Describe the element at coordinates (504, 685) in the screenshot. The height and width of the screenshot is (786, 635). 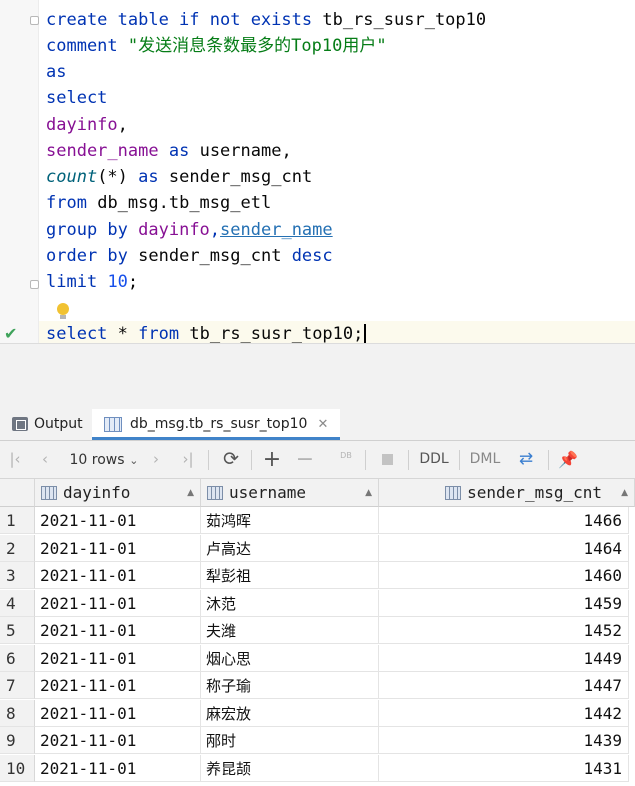
I see `cell-sender-msg-cnt: 1447` at that location.